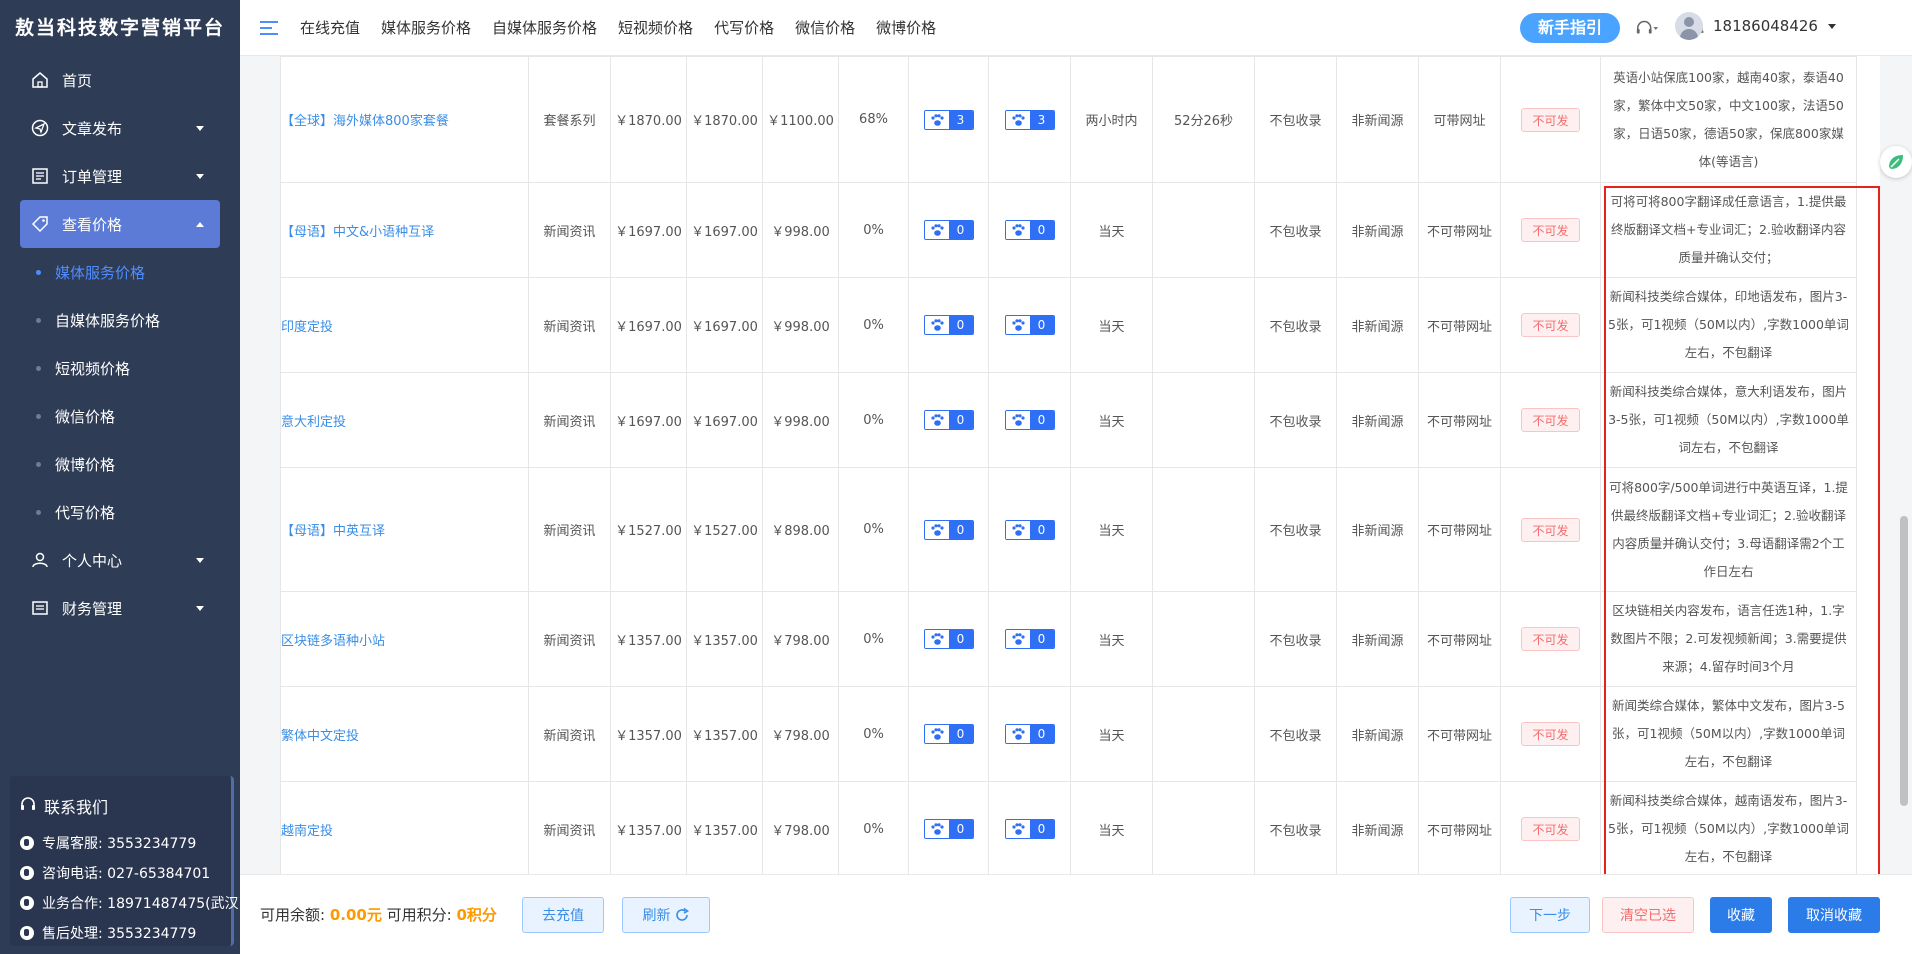 The width and height of the screenshot is (1912, 954). What do you see at coordinates (906, 27) in the screenshot?
I see `top-link-weibo-price: 微博价格` at bounding box center [906, 27].